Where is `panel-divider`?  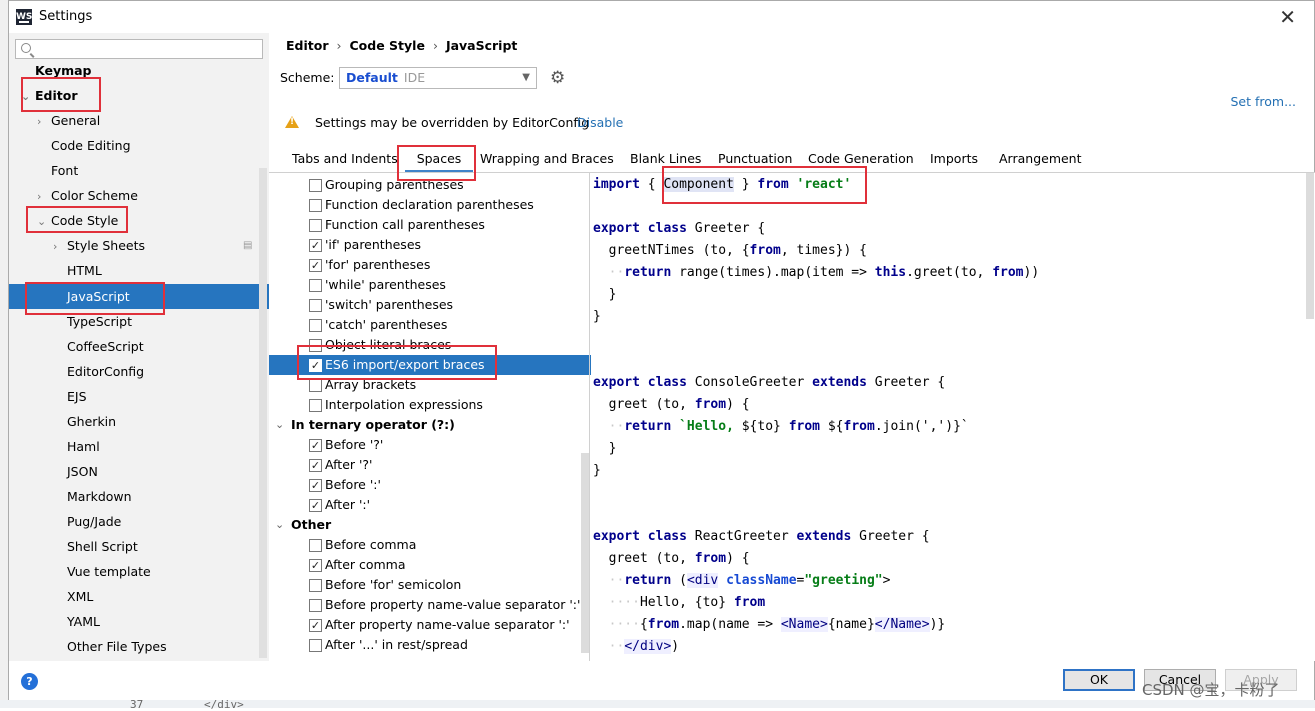
panel-divider is located at coordinates (589, 417).